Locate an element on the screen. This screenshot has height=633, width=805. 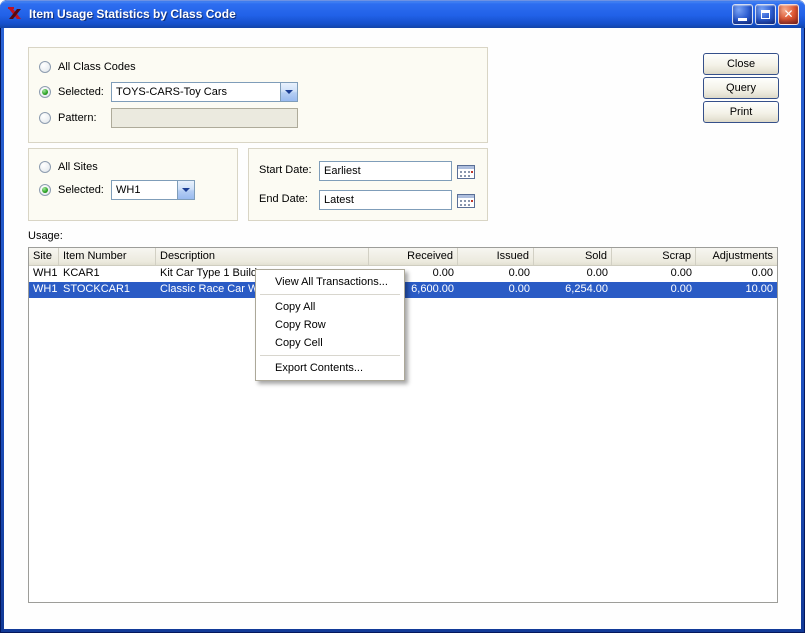
selected-site-option: Selected: is located at coordinates (71, 190).